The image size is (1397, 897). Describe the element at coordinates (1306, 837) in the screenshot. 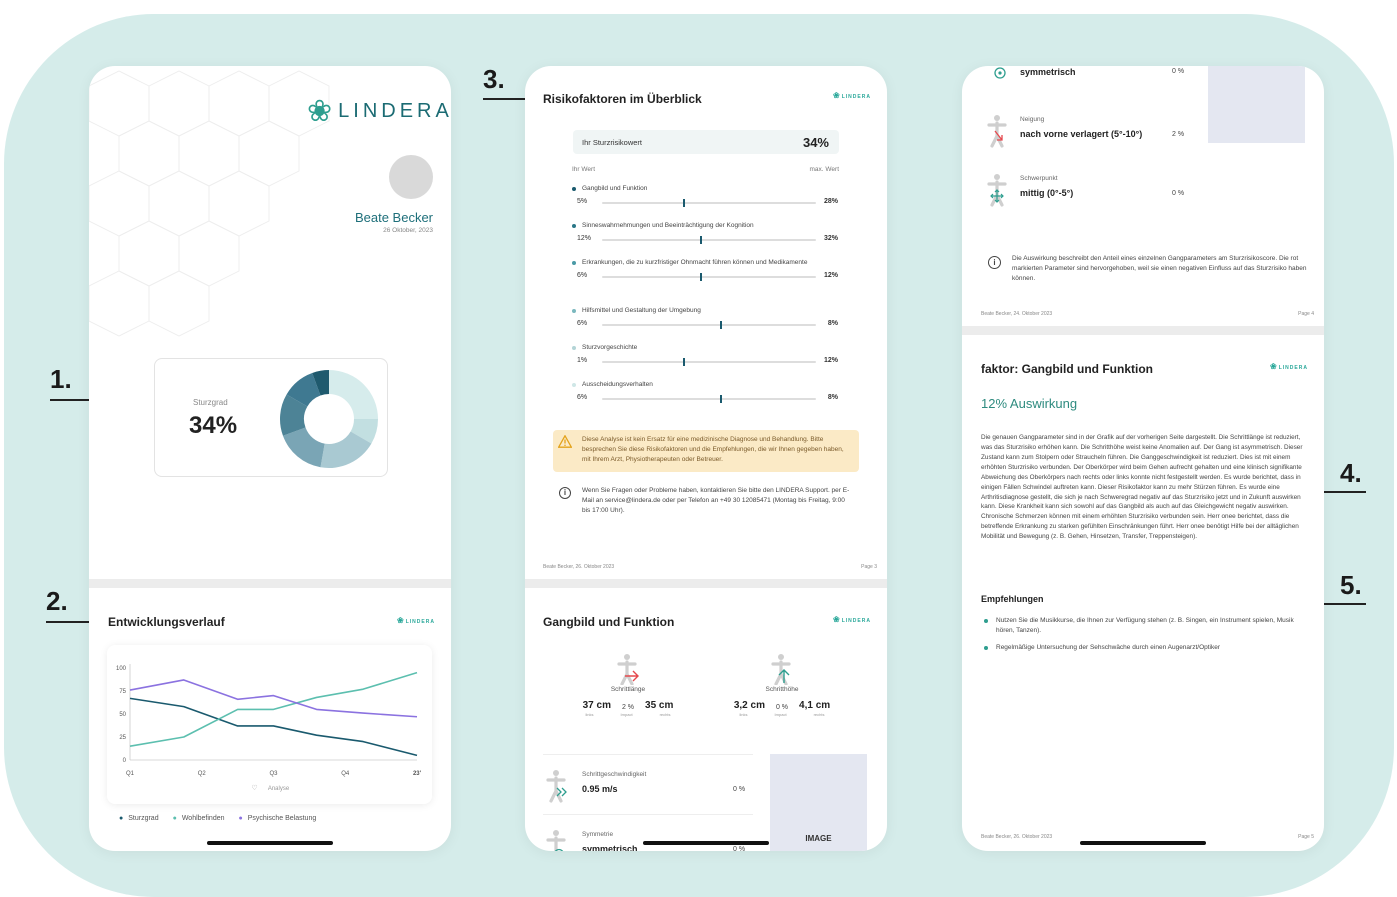

I see `footer-page: Page 5` at that location.